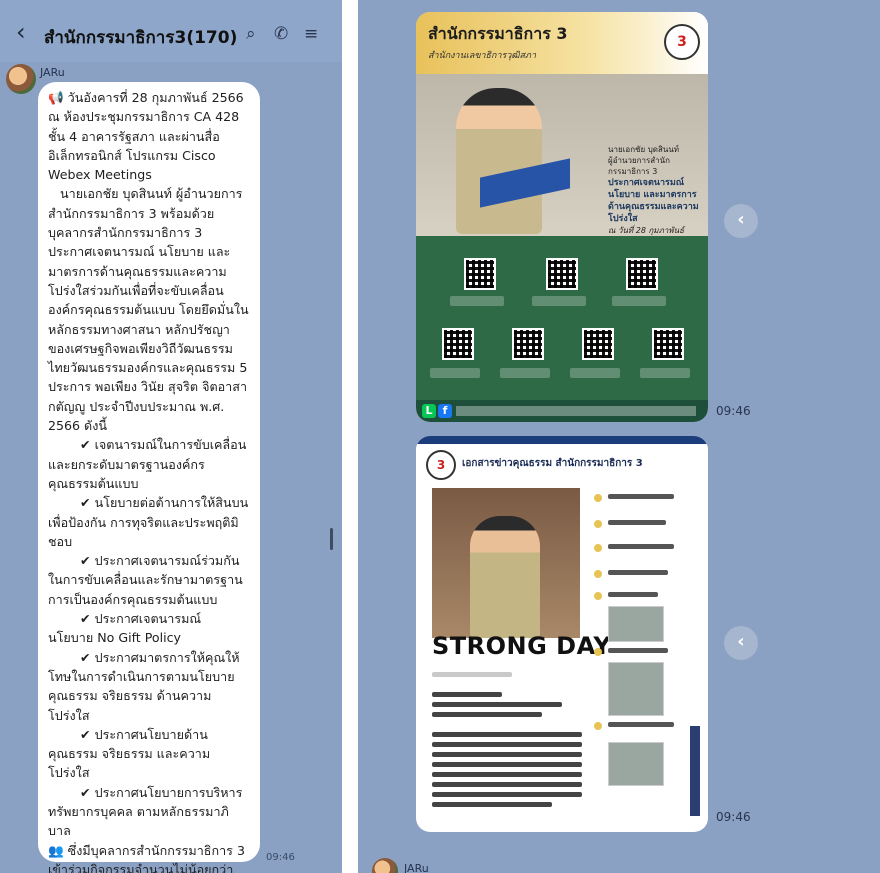 This screenshot has height=873, width=880. I want to click on menu-icon: ≡, so click(311, 34).